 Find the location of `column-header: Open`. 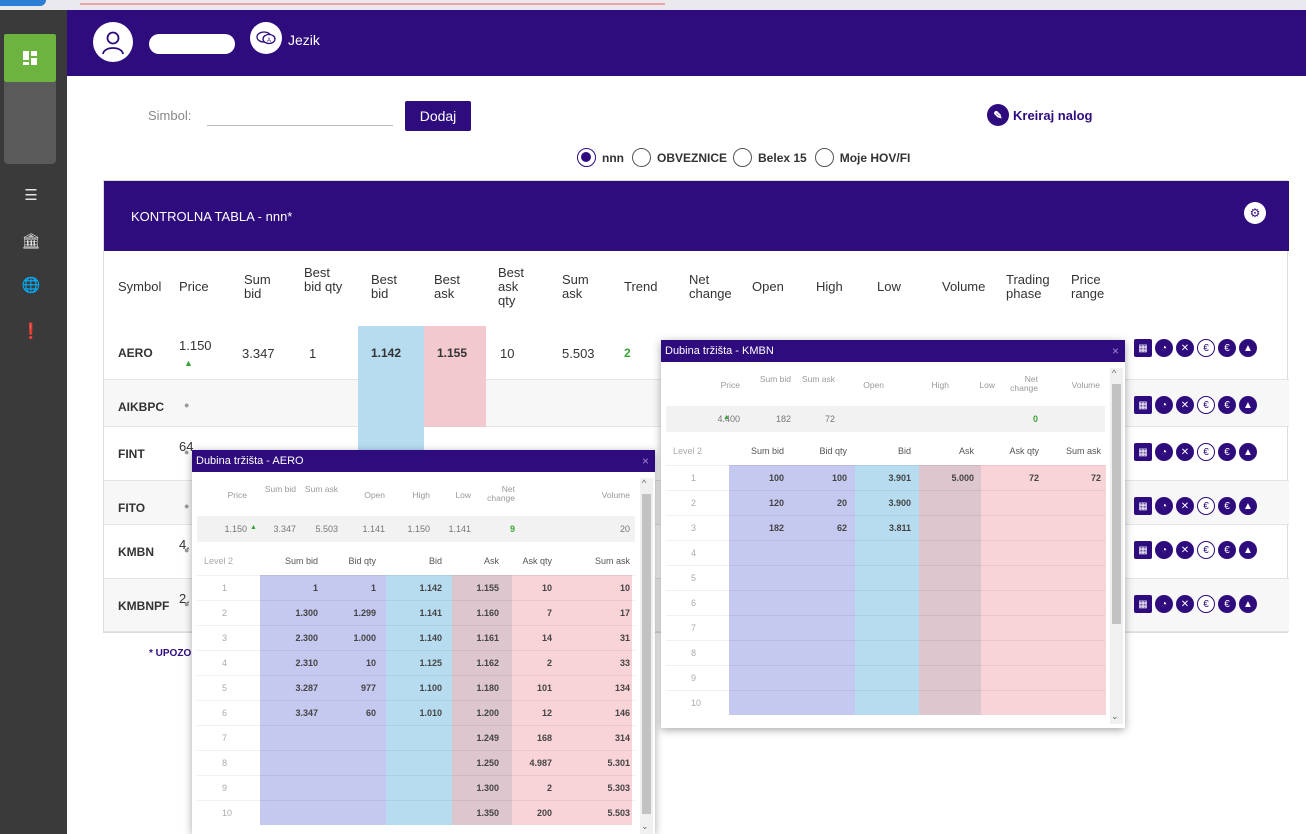

column-header: Open is located at coordinates (777, 287).